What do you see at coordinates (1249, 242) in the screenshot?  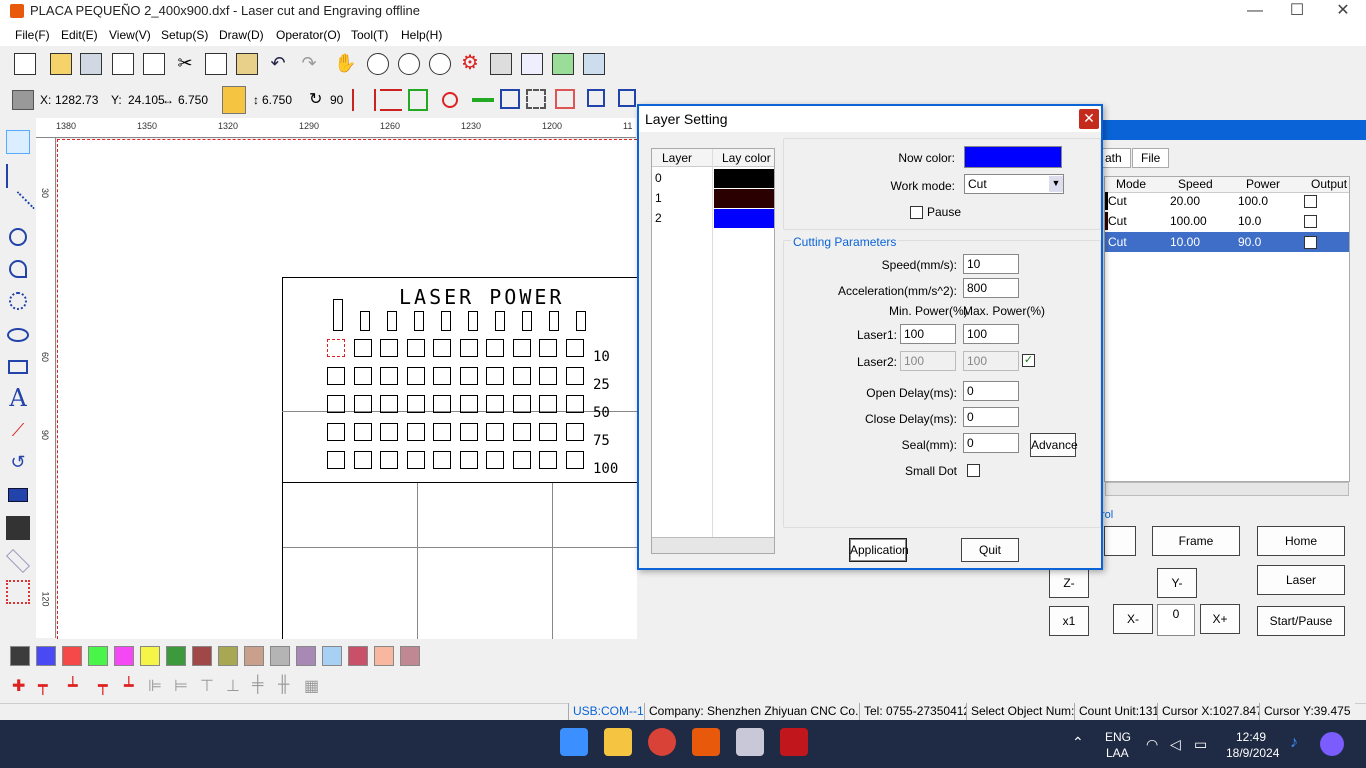 I see `row-power: 90.0` at bounding box center [1249, 242].